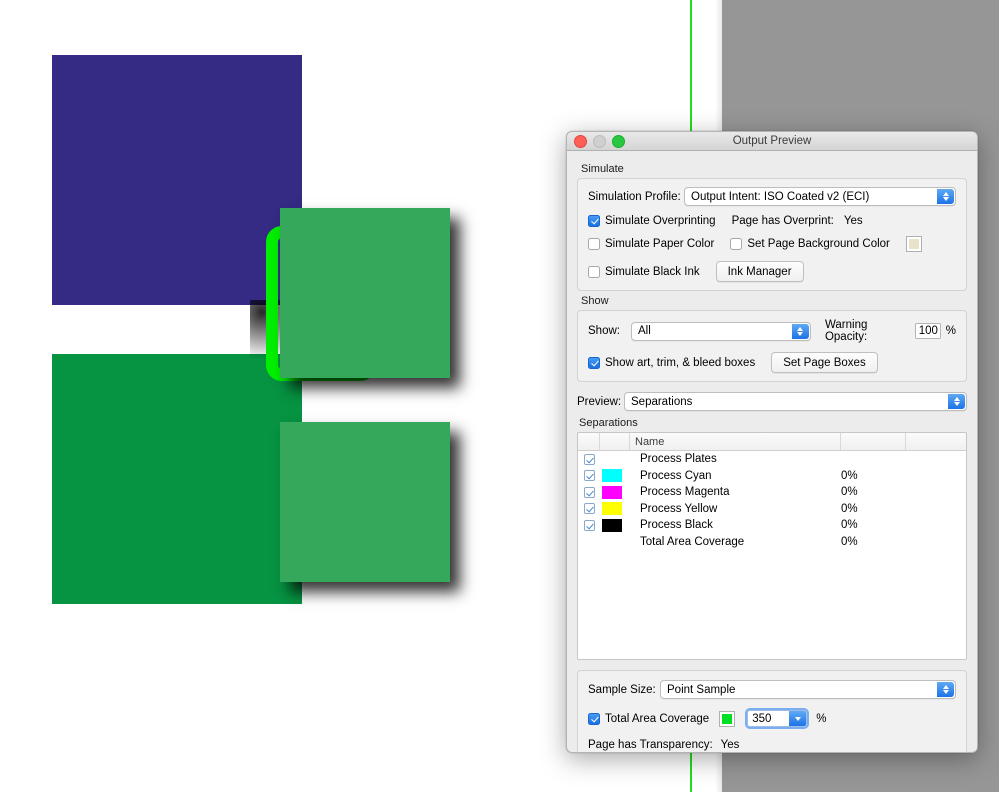  I want to click on row-name-cell: Process Cyan, so click(676, 475).